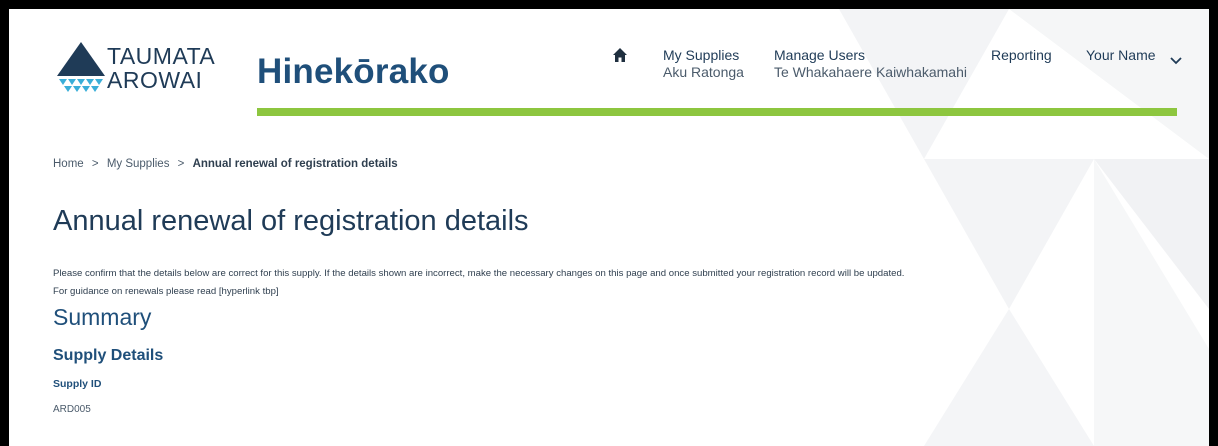  What do you see at coordinates (295, 164) in the screenshot?
I see `breadcrumb-current: Annual renewal of registration details` at bounding box center [295, 164].